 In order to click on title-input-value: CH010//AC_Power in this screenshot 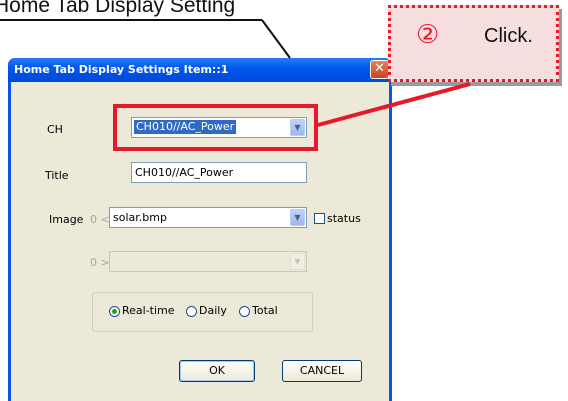, I will do `click(184, 172)`.